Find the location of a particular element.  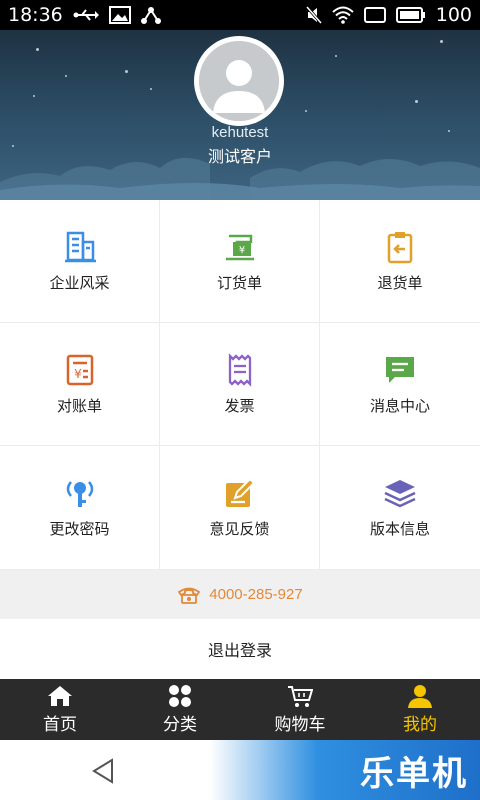

menu-label: 企业风采 is located at coordinates (79, 282).